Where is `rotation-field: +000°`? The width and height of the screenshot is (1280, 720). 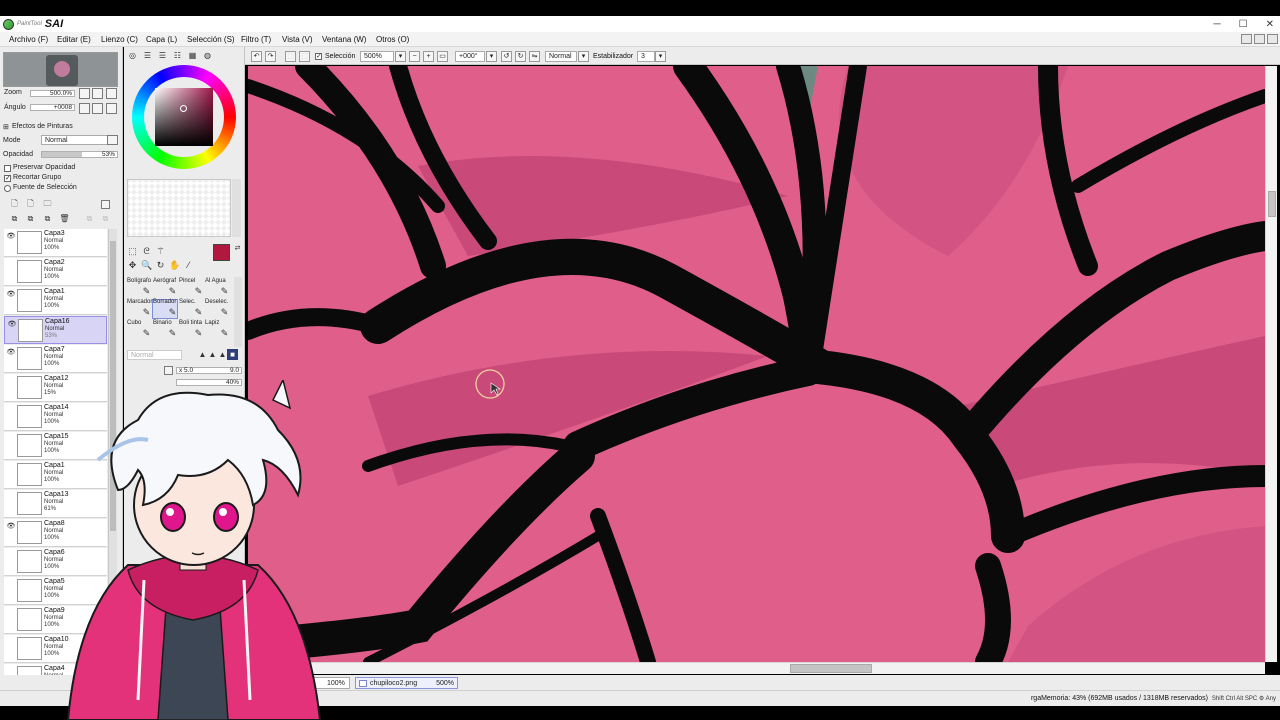
rotation-field: +000° is located at coordinates (470, 56).